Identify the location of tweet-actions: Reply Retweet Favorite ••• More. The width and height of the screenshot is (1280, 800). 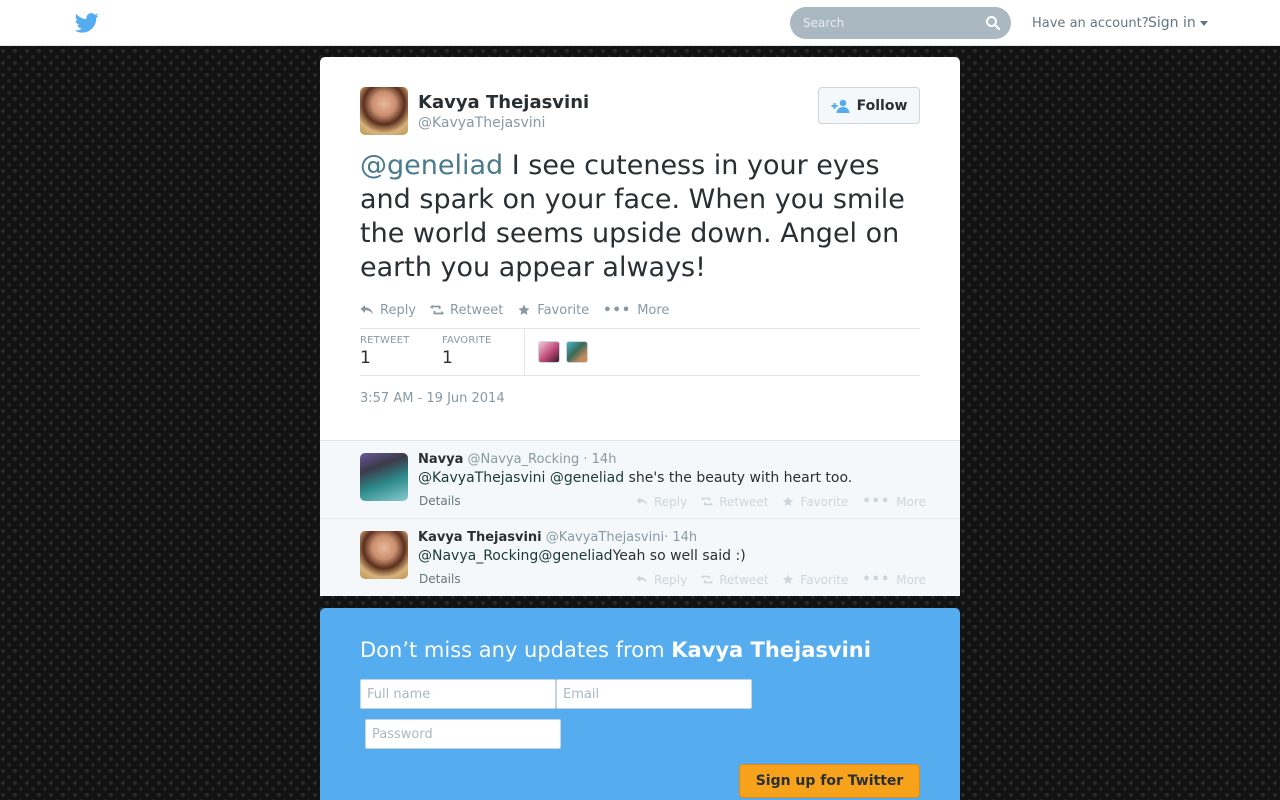
(521, 310).